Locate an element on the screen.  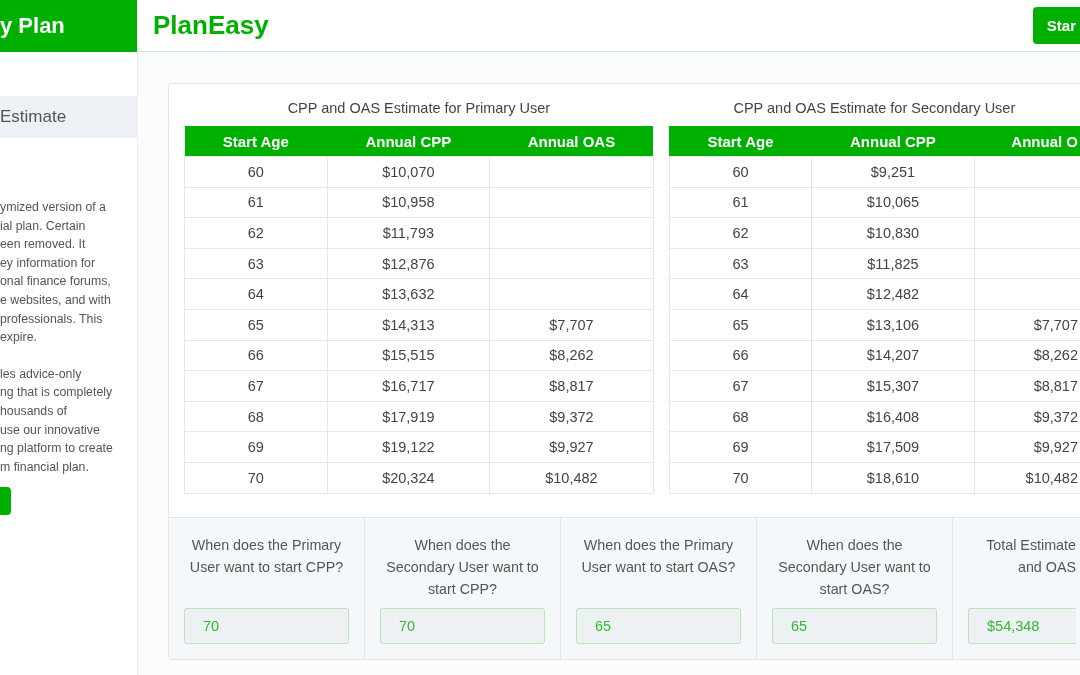
table-cell: $9,251 is located at coordinates (893, 172).